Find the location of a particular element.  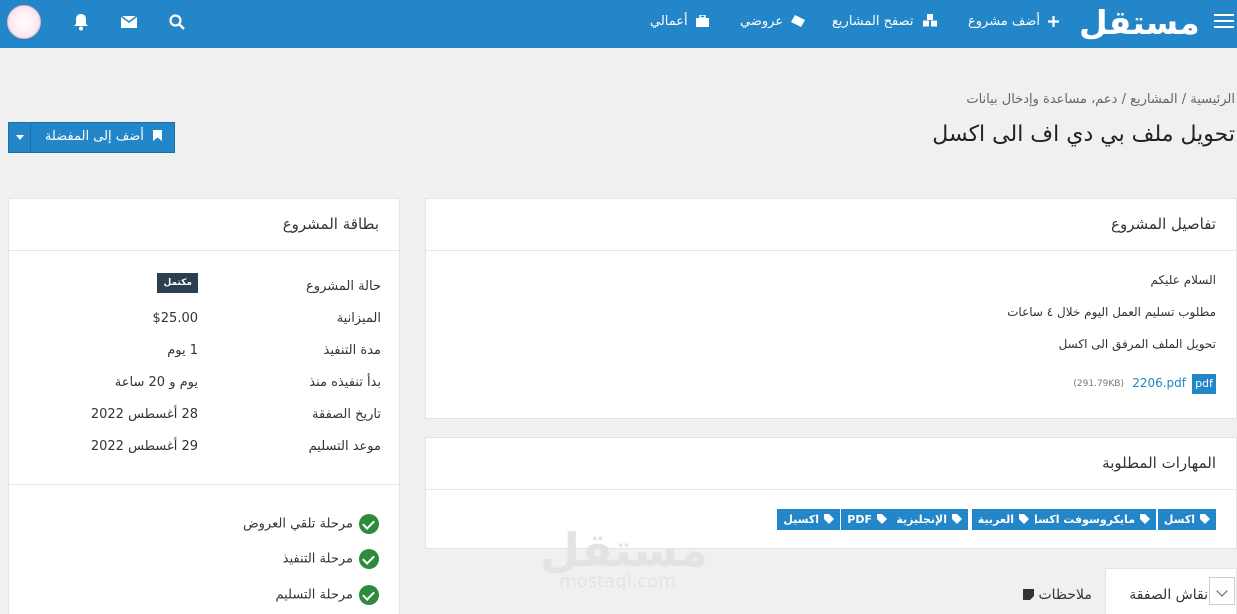

tab-dropdown-button is located at coordinates (1222, 591).